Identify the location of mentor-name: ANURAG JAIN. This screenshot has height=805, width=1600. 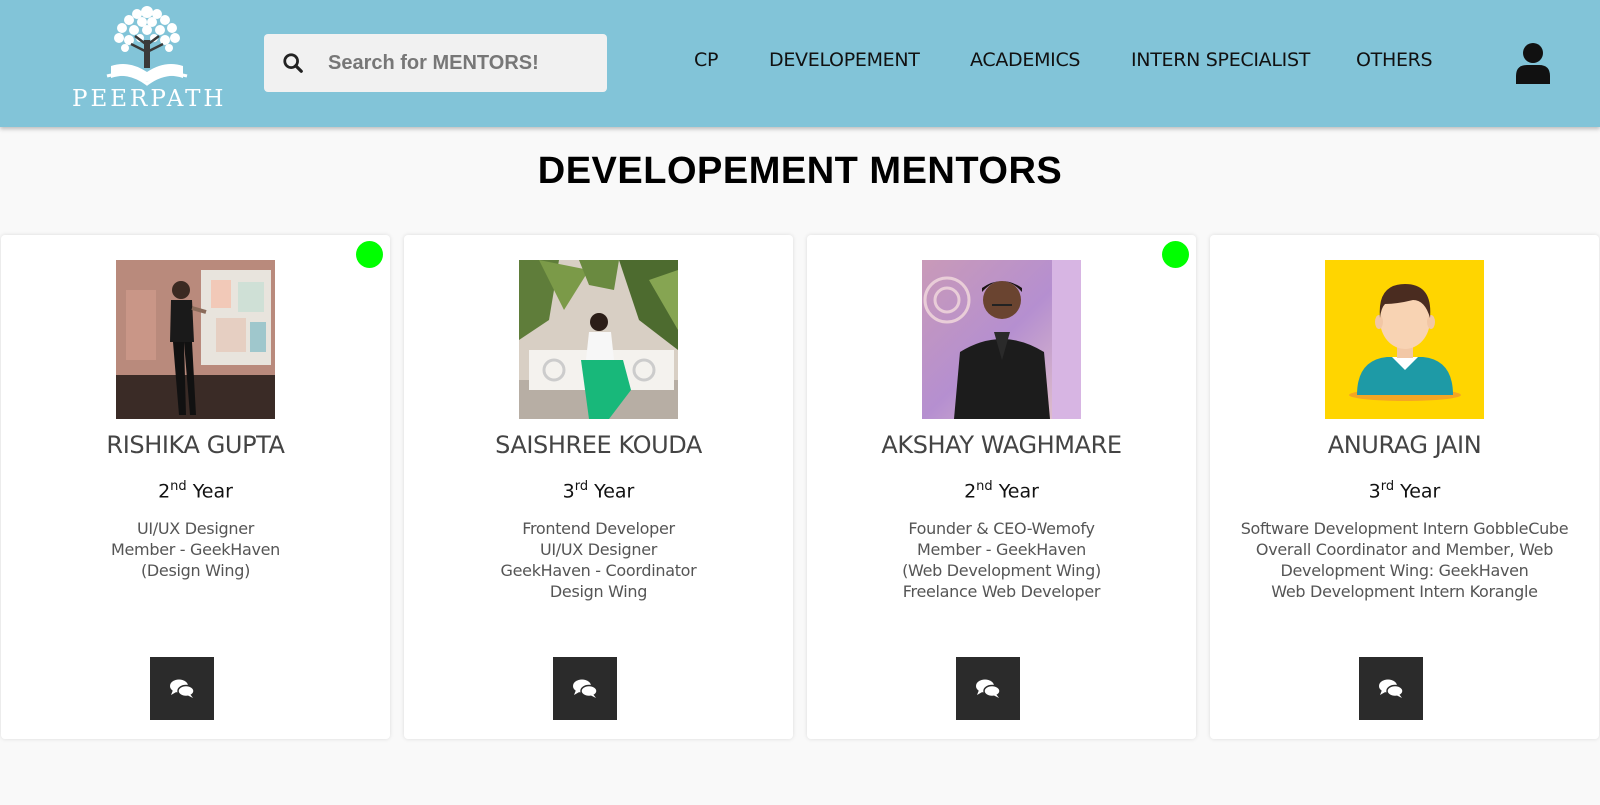
(1404, 445).